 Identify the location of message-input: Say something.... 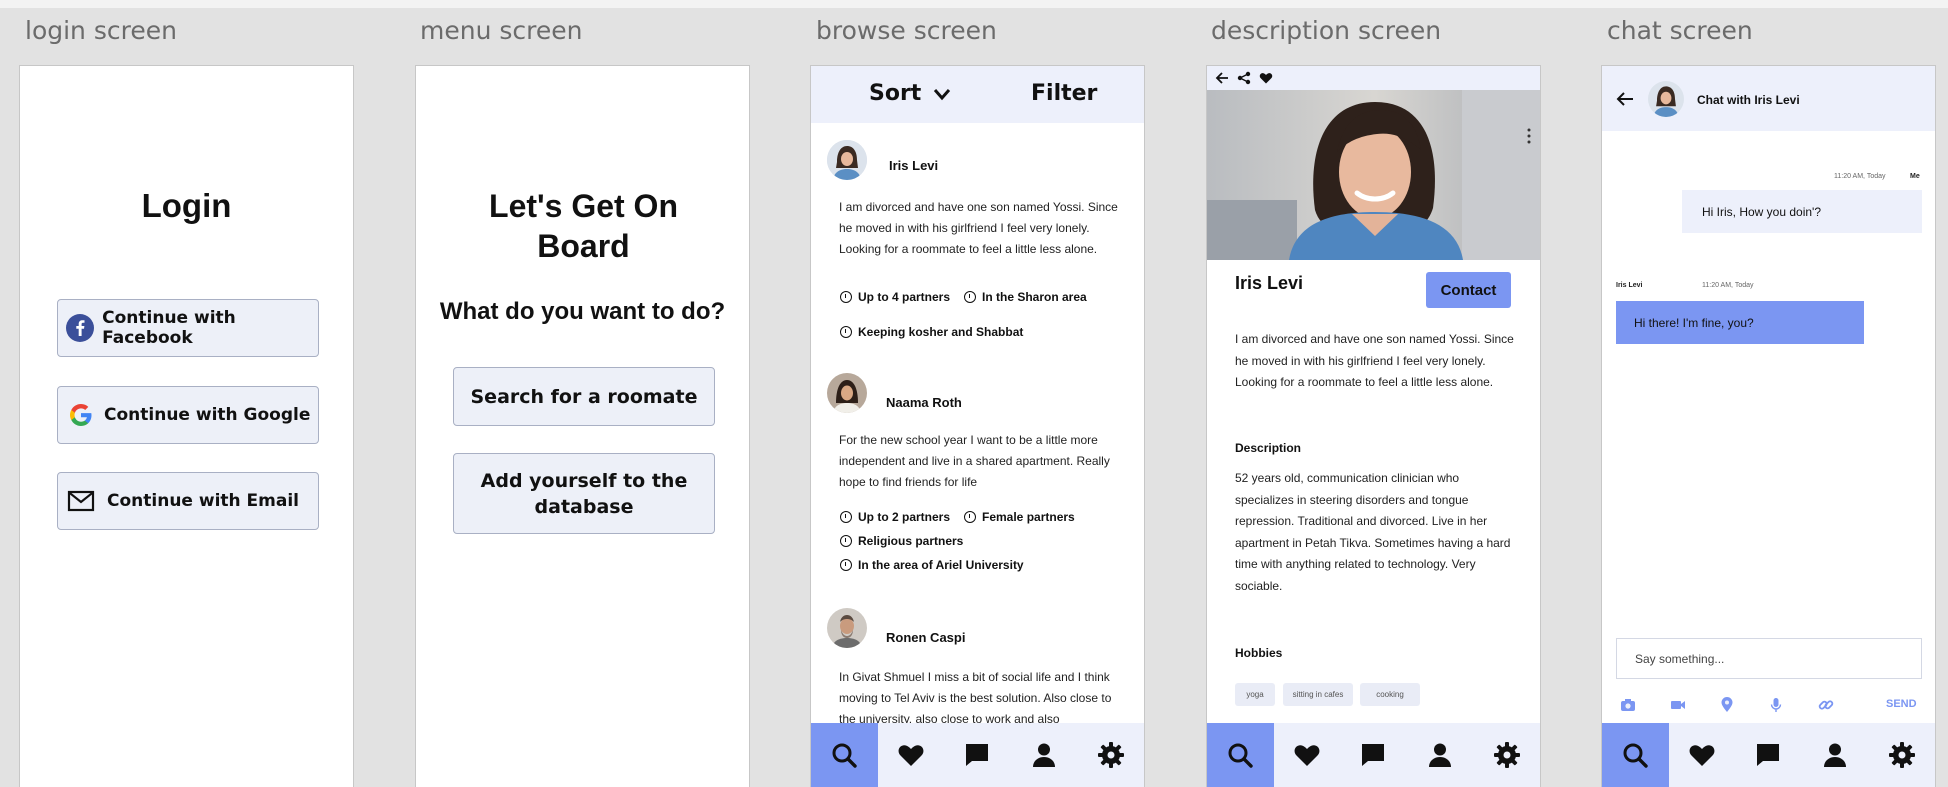
(1769, 658).